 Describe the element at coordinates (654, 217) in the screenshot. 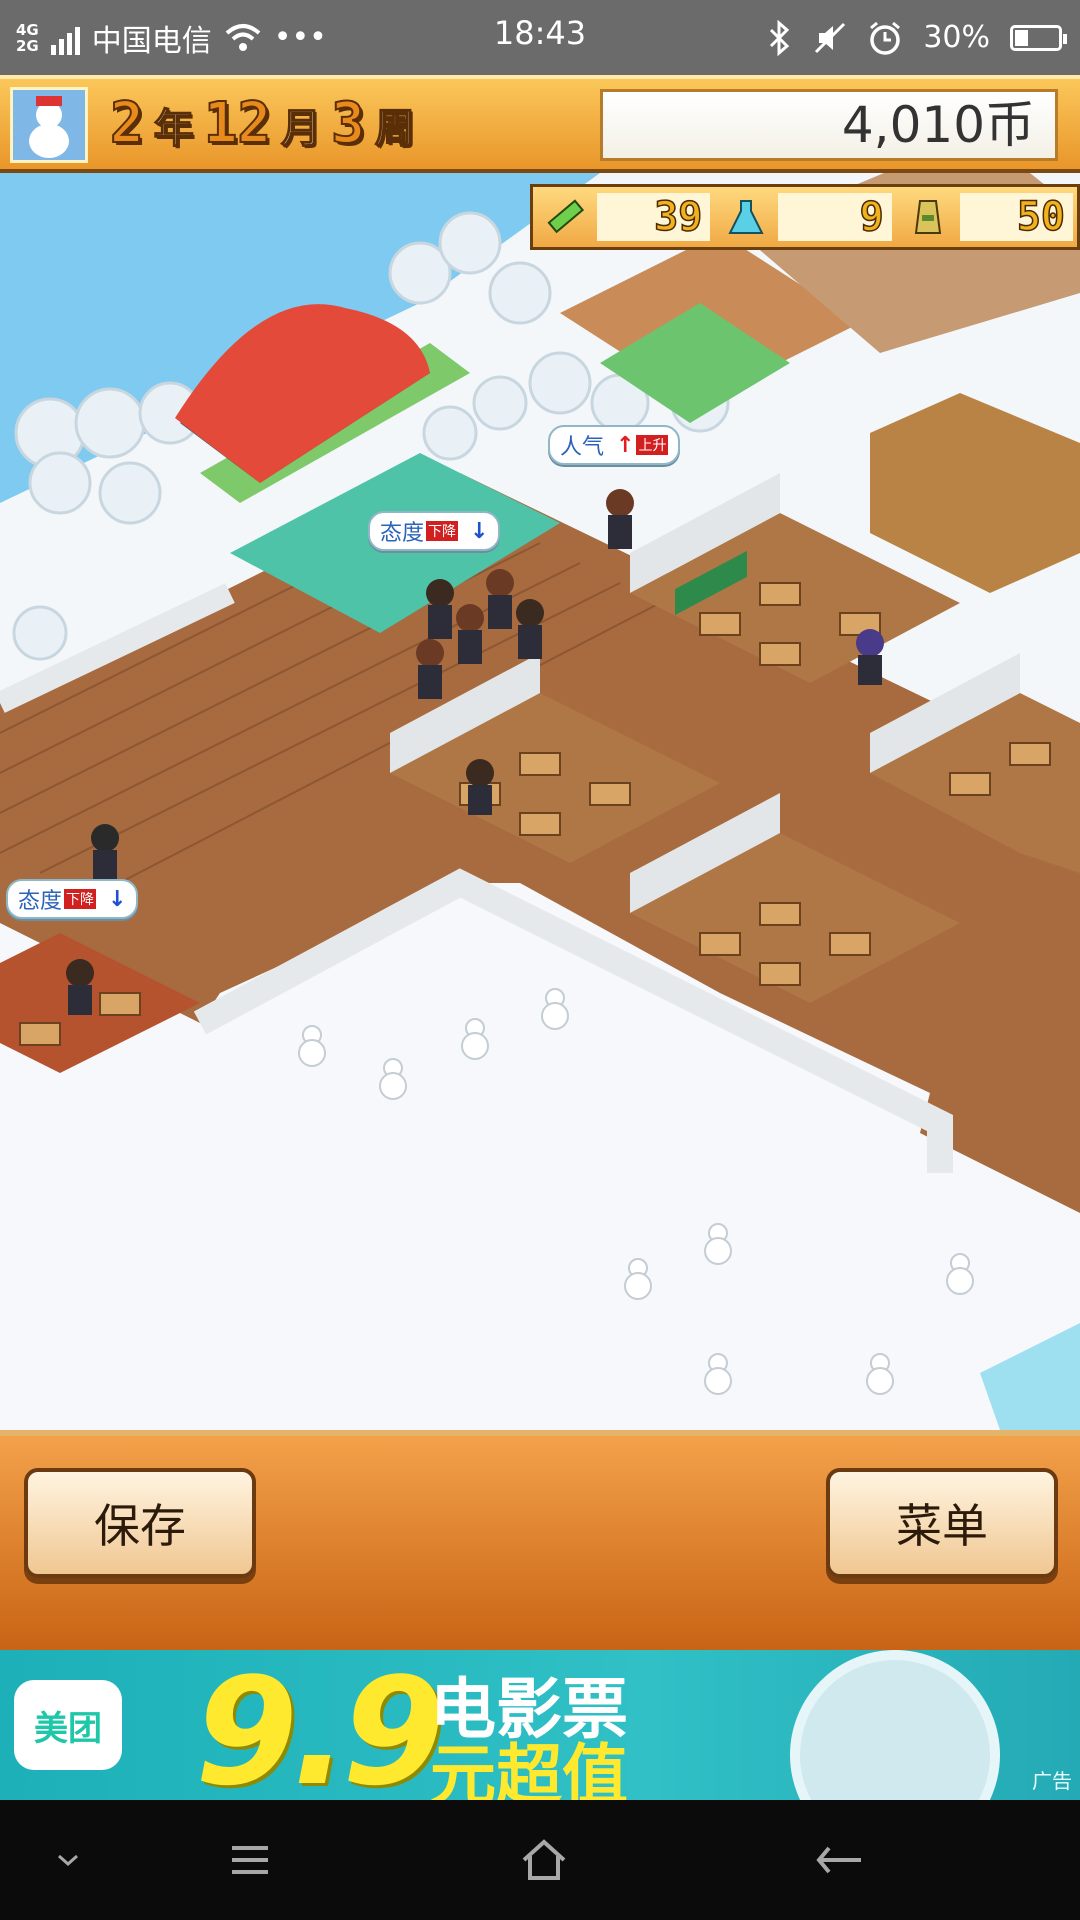

I see `pencil-value: 39` at that location.